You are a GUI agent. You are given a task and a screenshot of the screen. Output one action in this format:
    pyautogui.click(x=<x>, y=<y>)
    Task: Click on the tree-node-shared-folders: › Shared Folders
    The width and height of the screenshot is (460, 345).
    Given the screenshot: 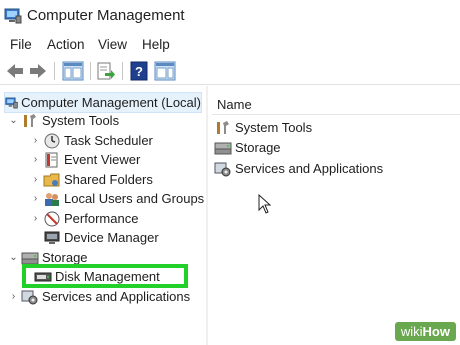 What is the action you would take?
    pyautogui.click(x=91, y=179)
    